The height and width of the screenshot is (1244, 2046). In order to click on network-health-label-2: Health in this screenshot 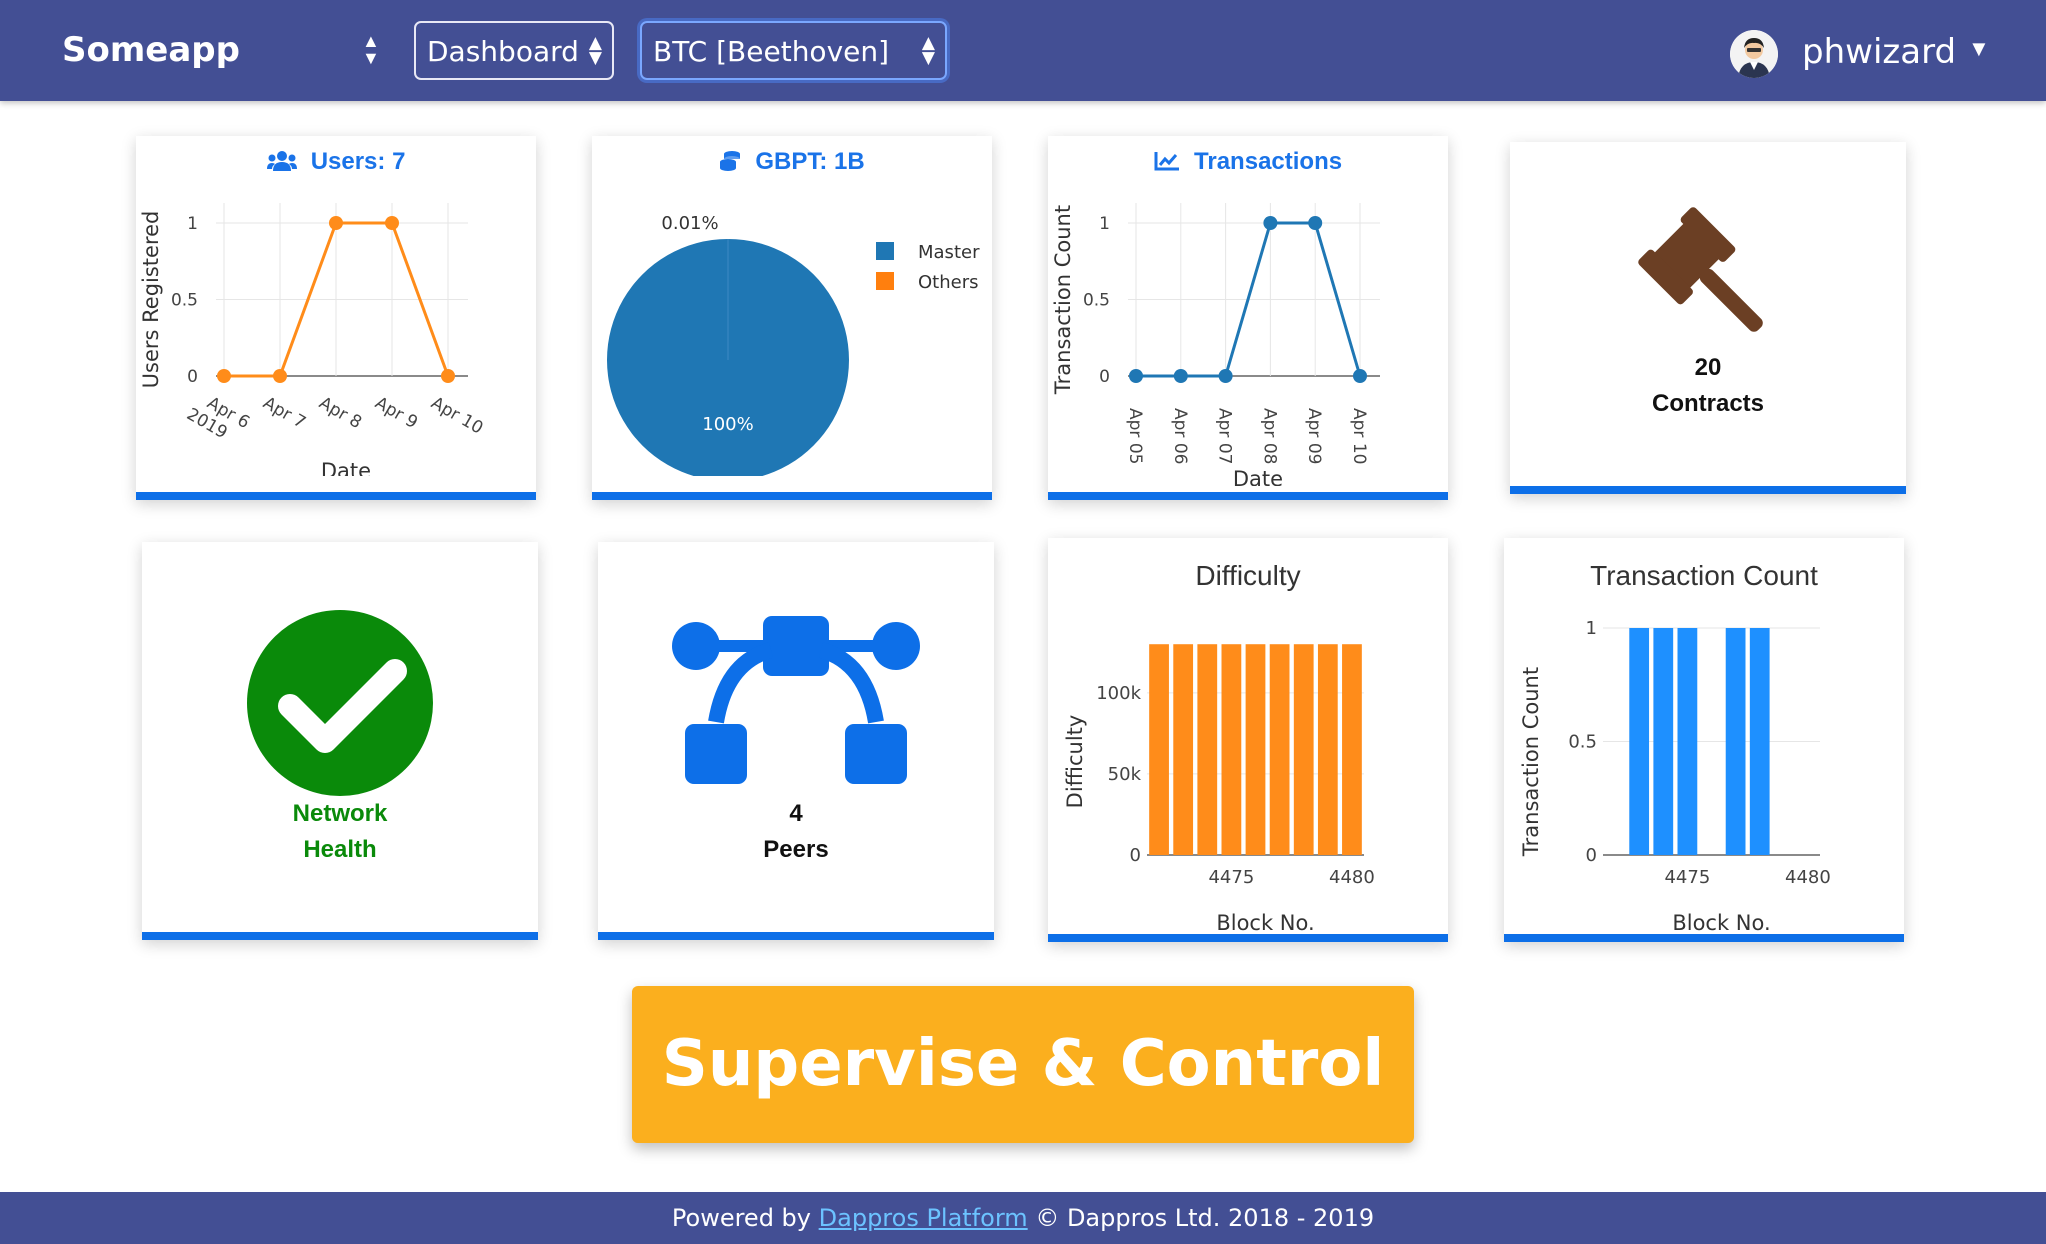, I will do `click(340, 849)`.